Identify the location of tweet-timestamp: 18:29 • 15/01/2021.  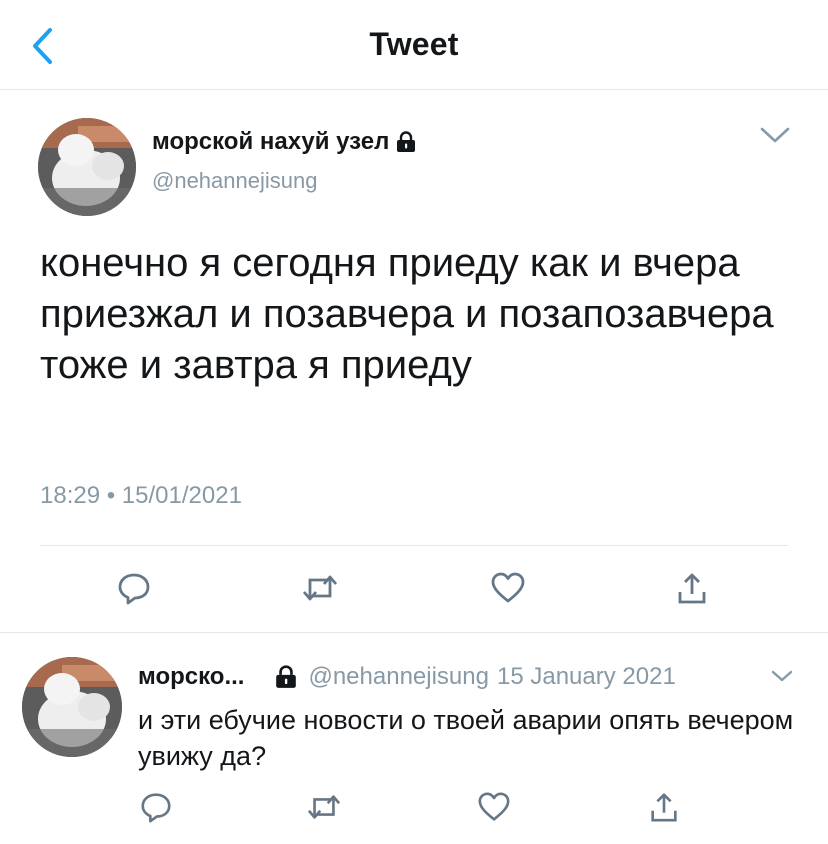
(141, 495).